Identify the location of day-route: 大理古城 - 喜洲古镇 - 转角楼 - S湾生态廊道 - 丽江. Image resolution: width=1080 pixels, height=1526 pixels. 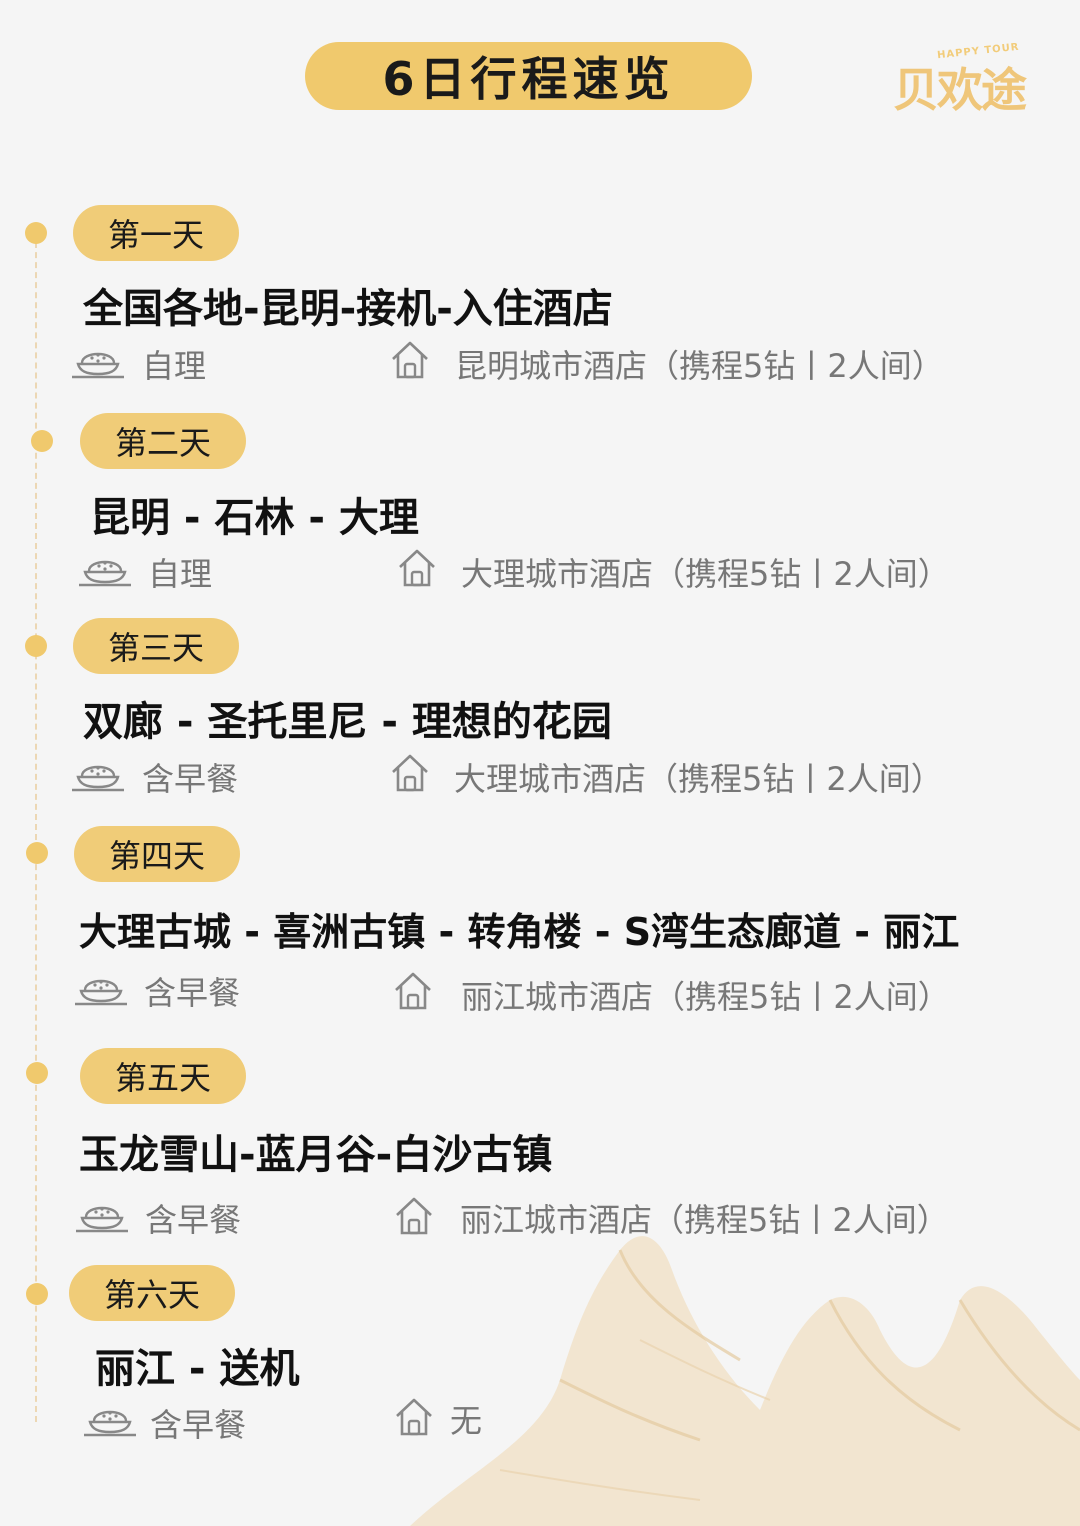
(519, 932).